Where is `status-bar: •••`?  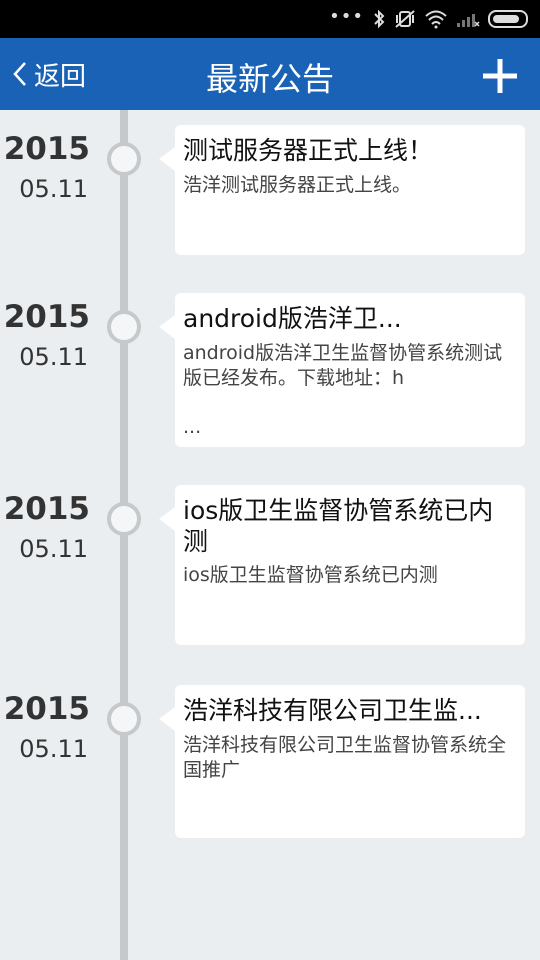 status-bar: ••• is located at coordinates (270, 19).